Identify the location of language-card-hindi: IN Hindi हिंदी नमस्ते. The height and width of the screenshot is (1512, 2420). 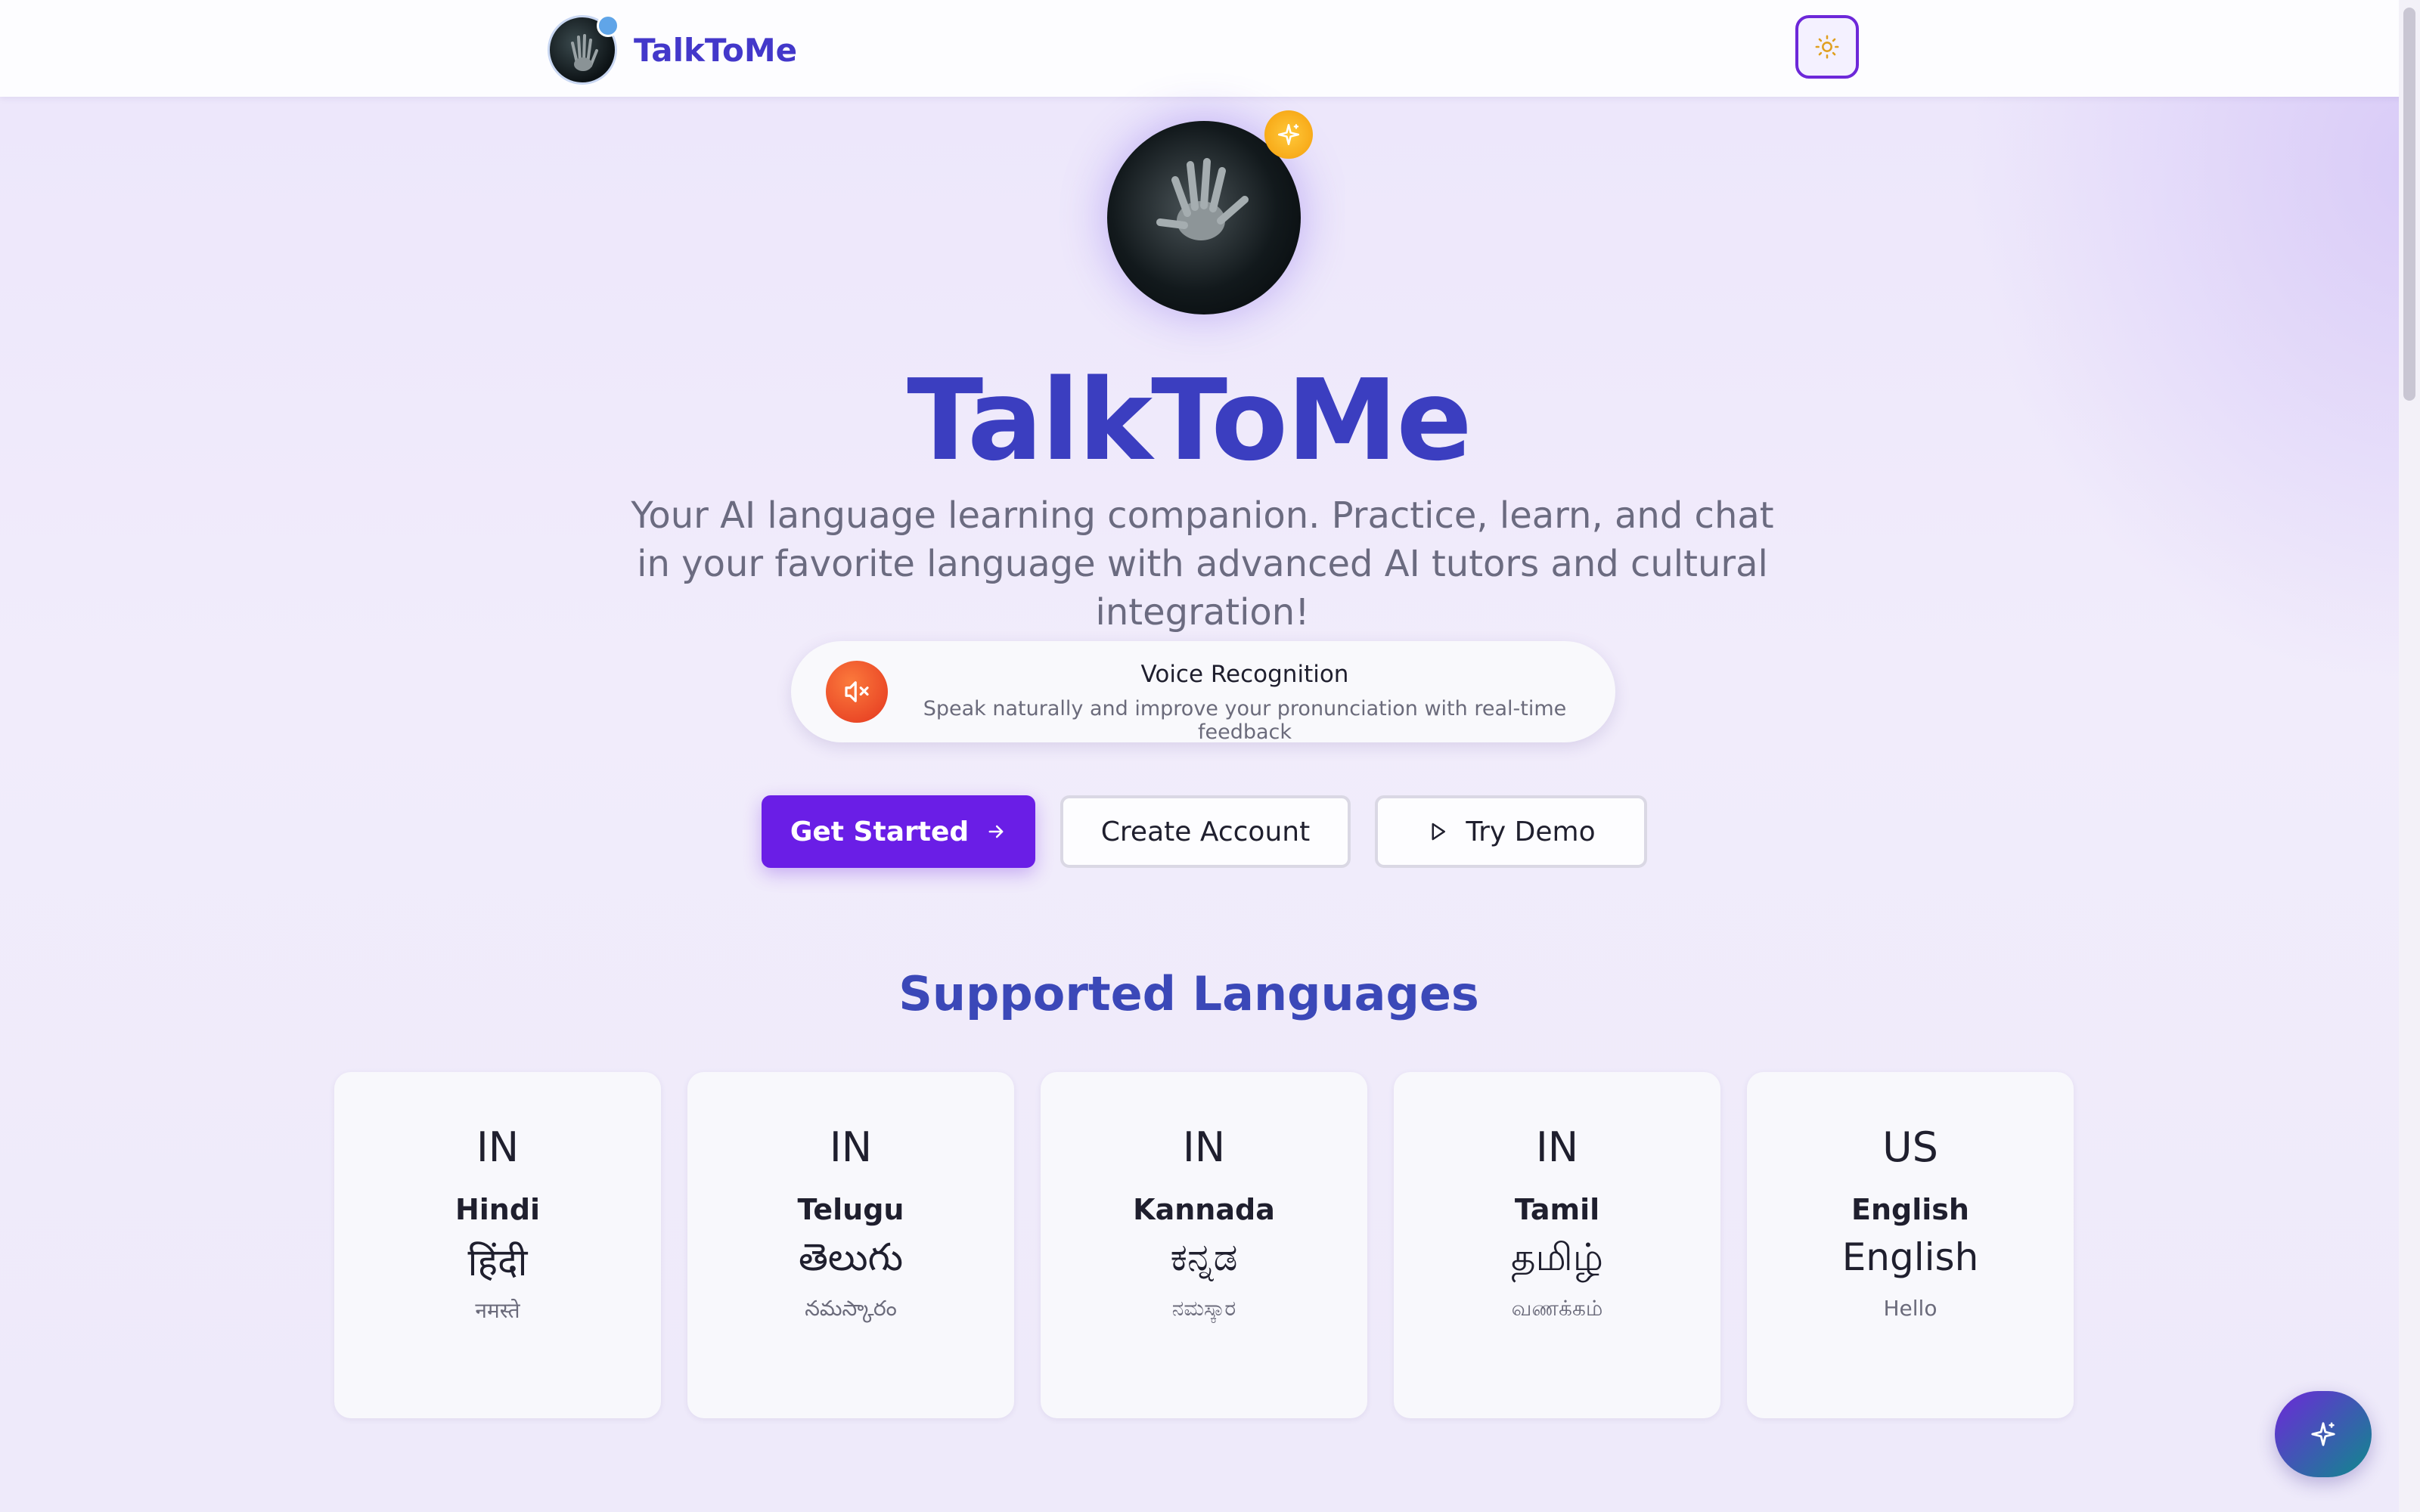
(497, 1245).